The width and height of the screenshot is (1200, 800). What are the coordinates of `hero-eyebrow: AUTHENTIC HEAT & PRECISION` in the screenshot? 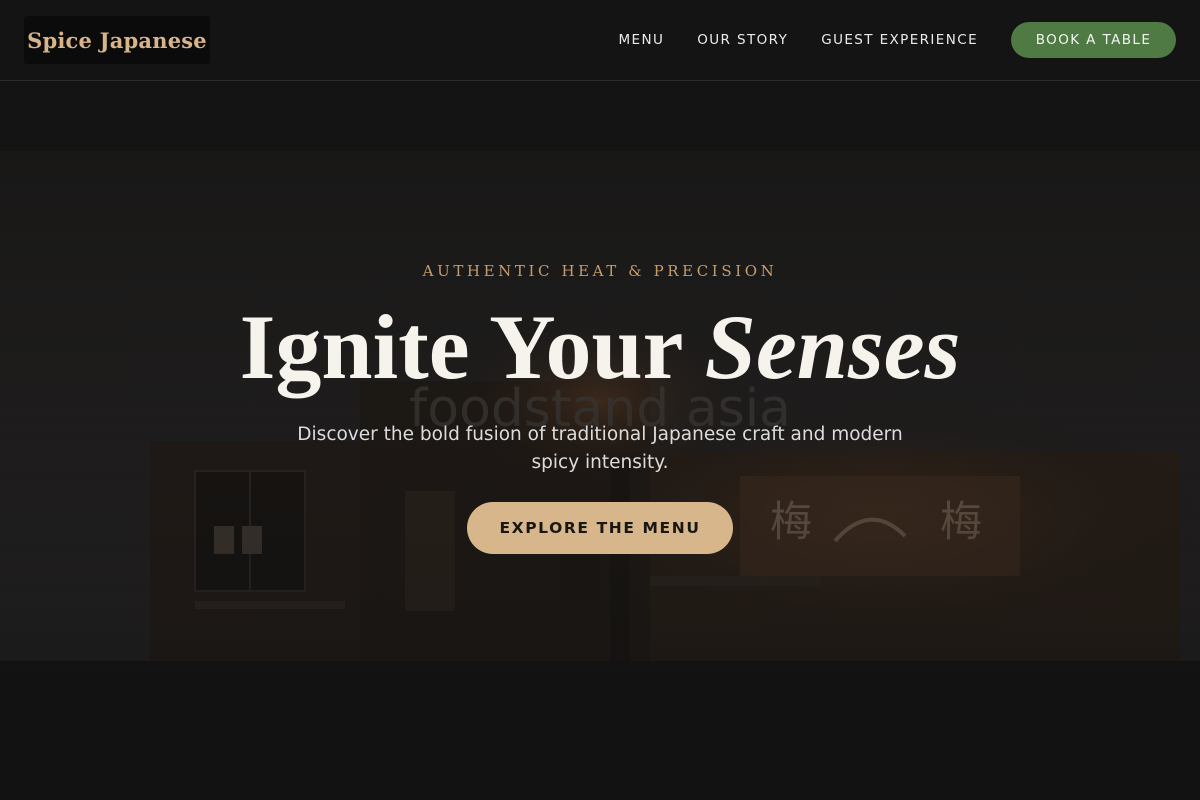 It's located at (600, 271).